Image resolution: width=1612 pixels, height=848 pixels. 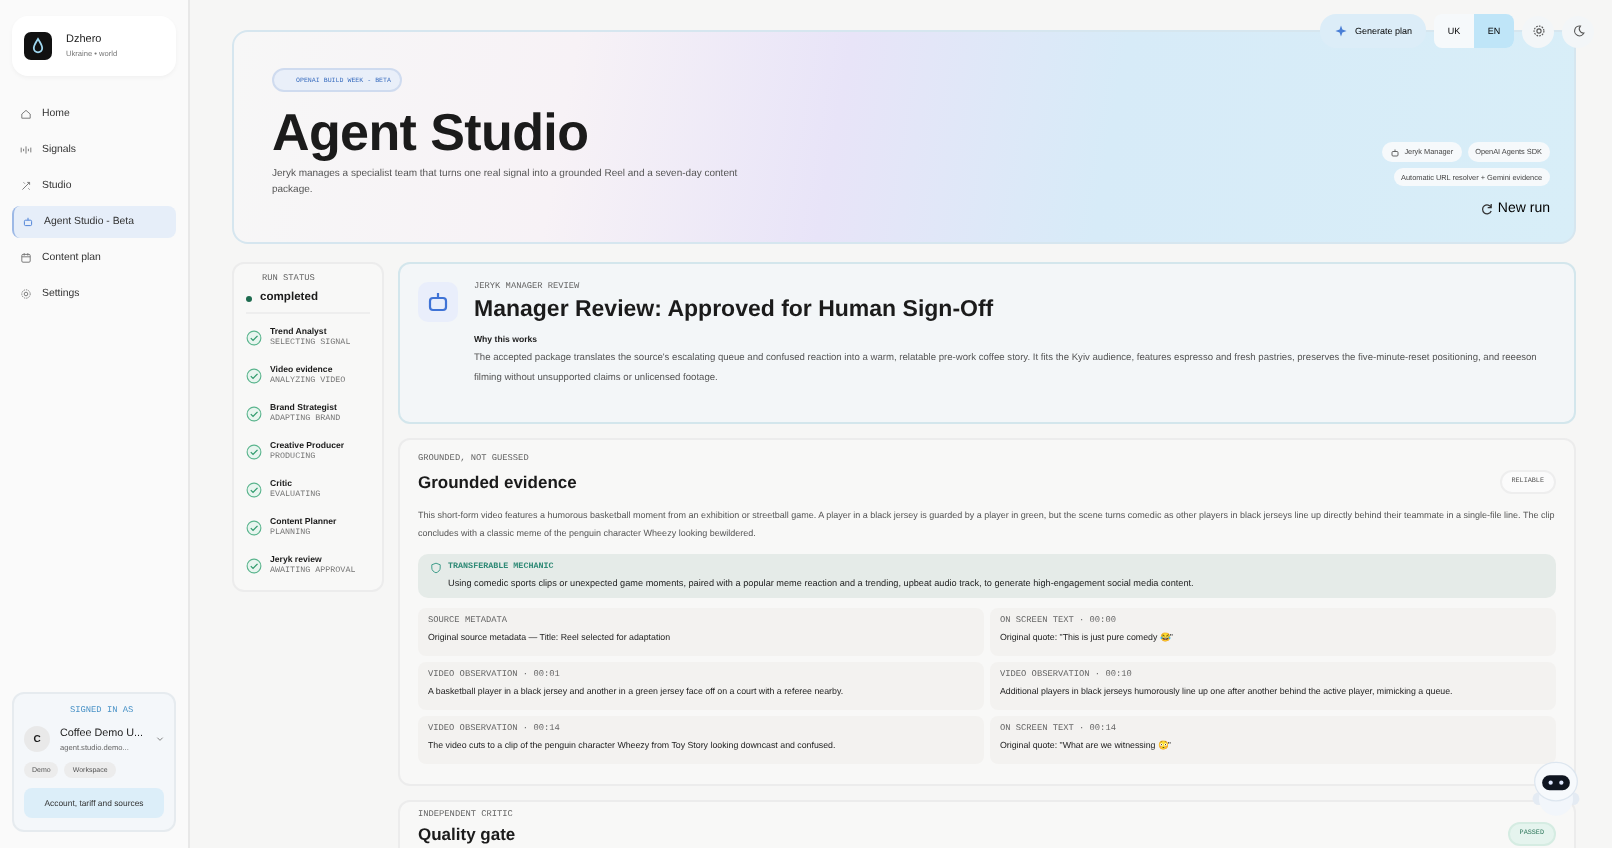 I want to click on refresh-icon, so click(x=1486, y=209).